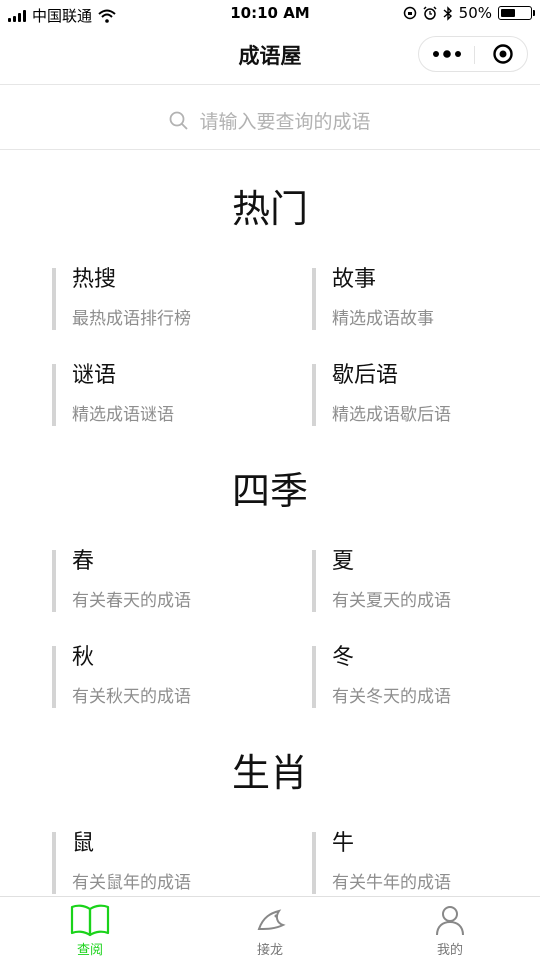  Describe the element at coordinates (450, 921) in the screenshot. I see `user-icon` at that location.